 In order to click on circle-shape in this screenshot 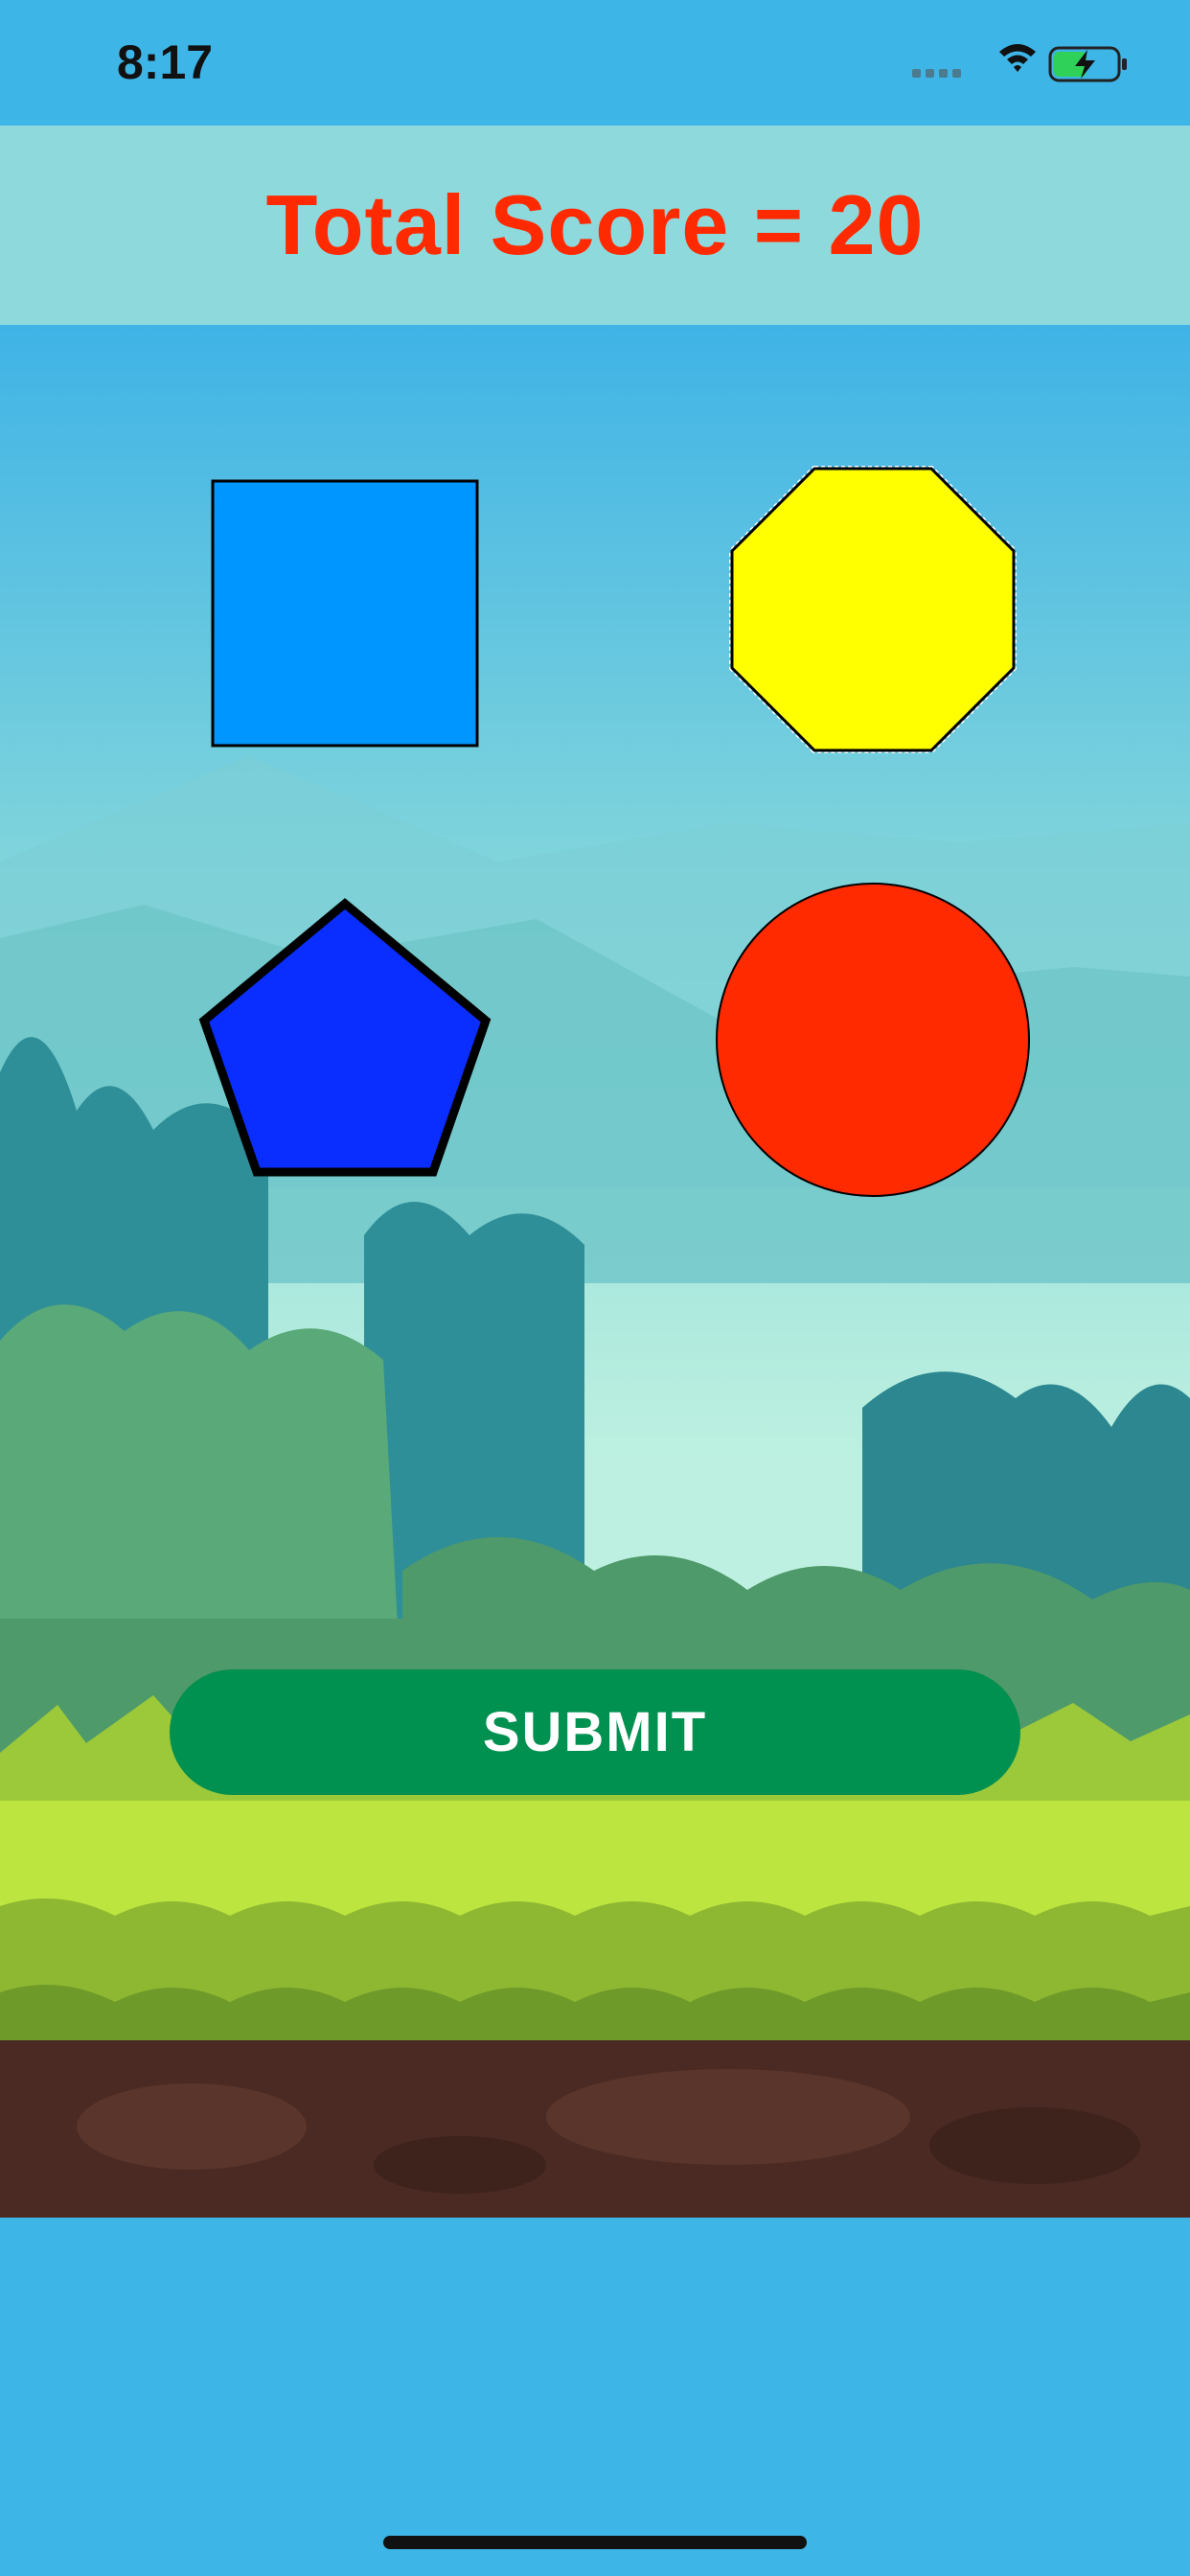, I will do `click(873, 1040)`.